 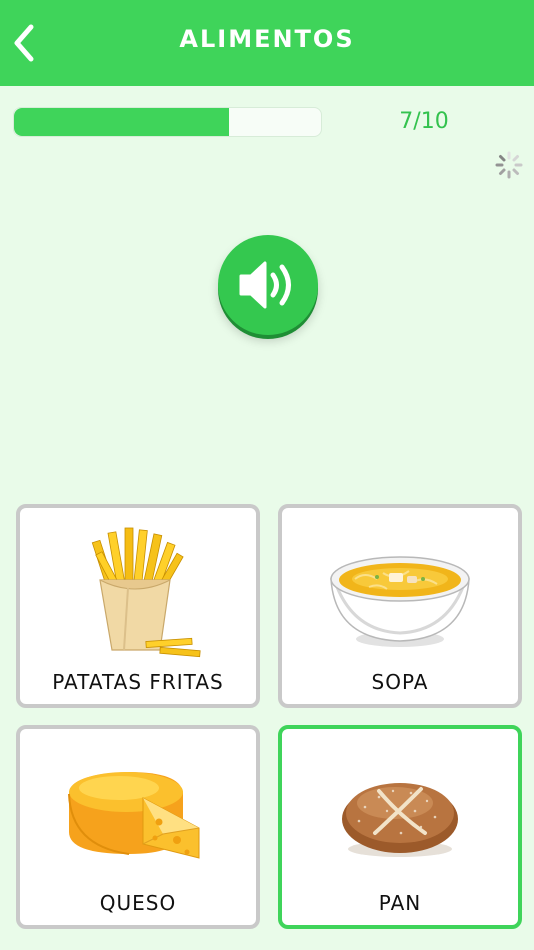 I want to click on option-label: QUESO, so click(x=138, y=903).